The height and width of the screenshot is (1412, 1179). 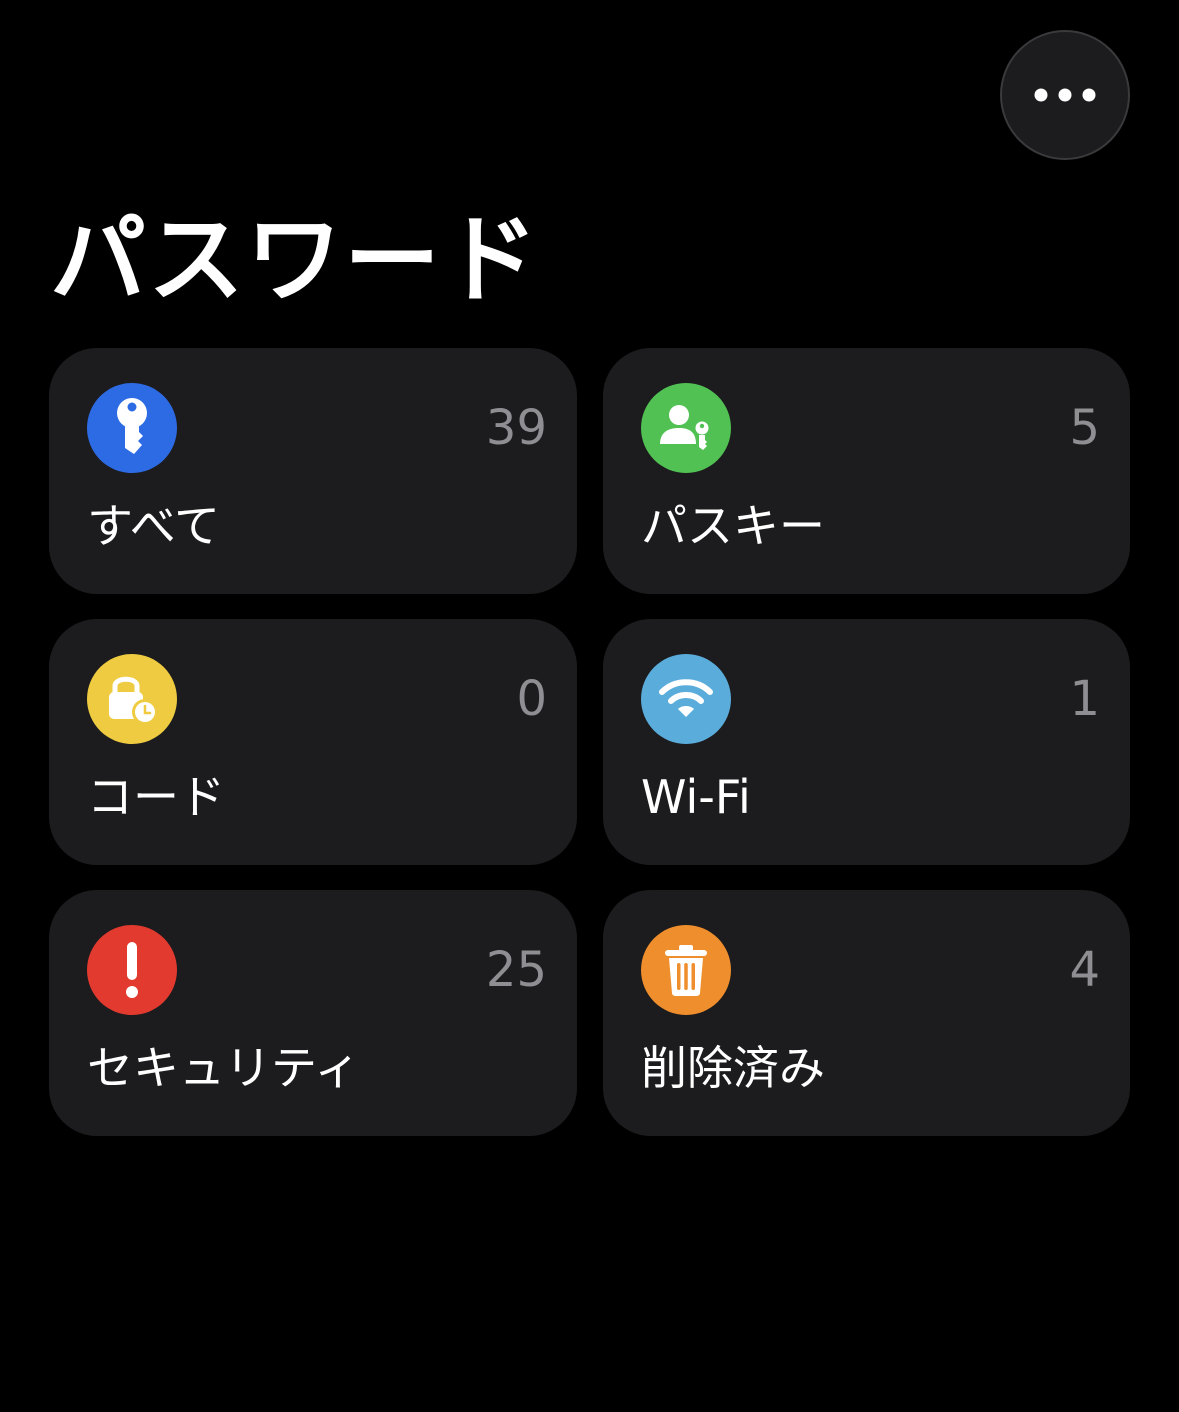 I want to click on tile-wifi: 1 Wi-Fi, so click(x=866, y=742).